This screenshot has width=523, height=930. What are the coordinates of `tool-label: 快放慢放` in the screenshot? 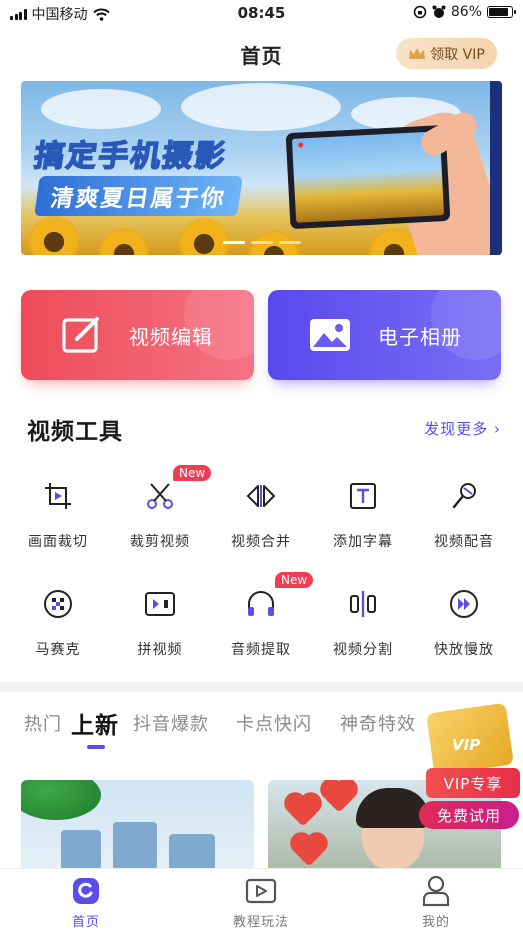 It's located at (464, 650).